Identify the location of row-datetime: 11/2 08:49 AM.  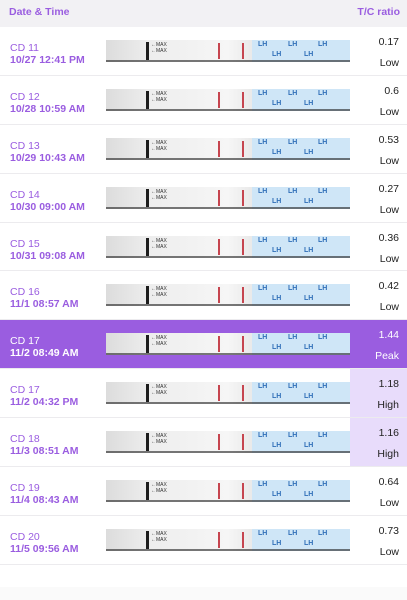
(44, 353).